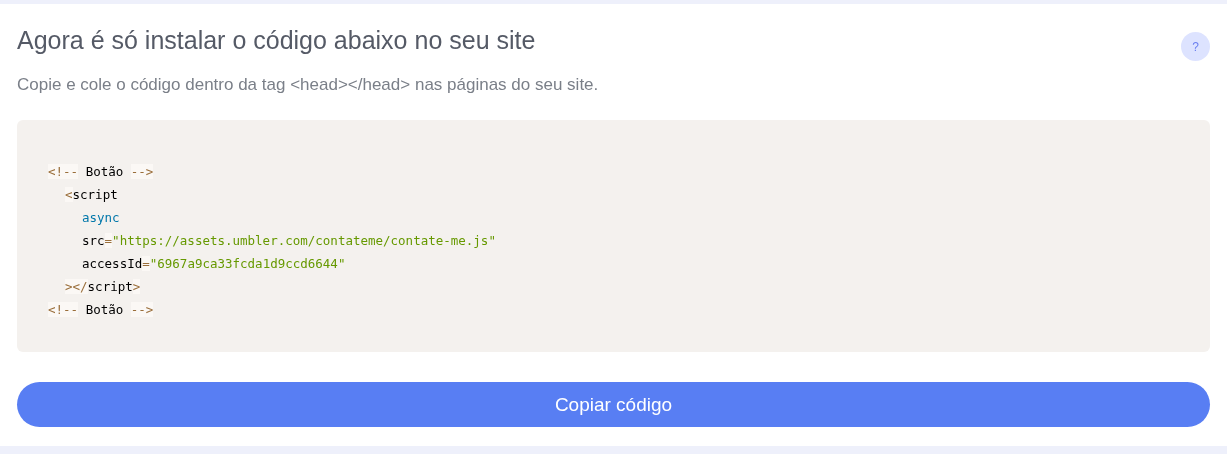 The width and height of the screenshot is (1227, 454). Describe the element at coordinates (102, 287) in the screenshot. I see `code-line: ></script>` at that location.